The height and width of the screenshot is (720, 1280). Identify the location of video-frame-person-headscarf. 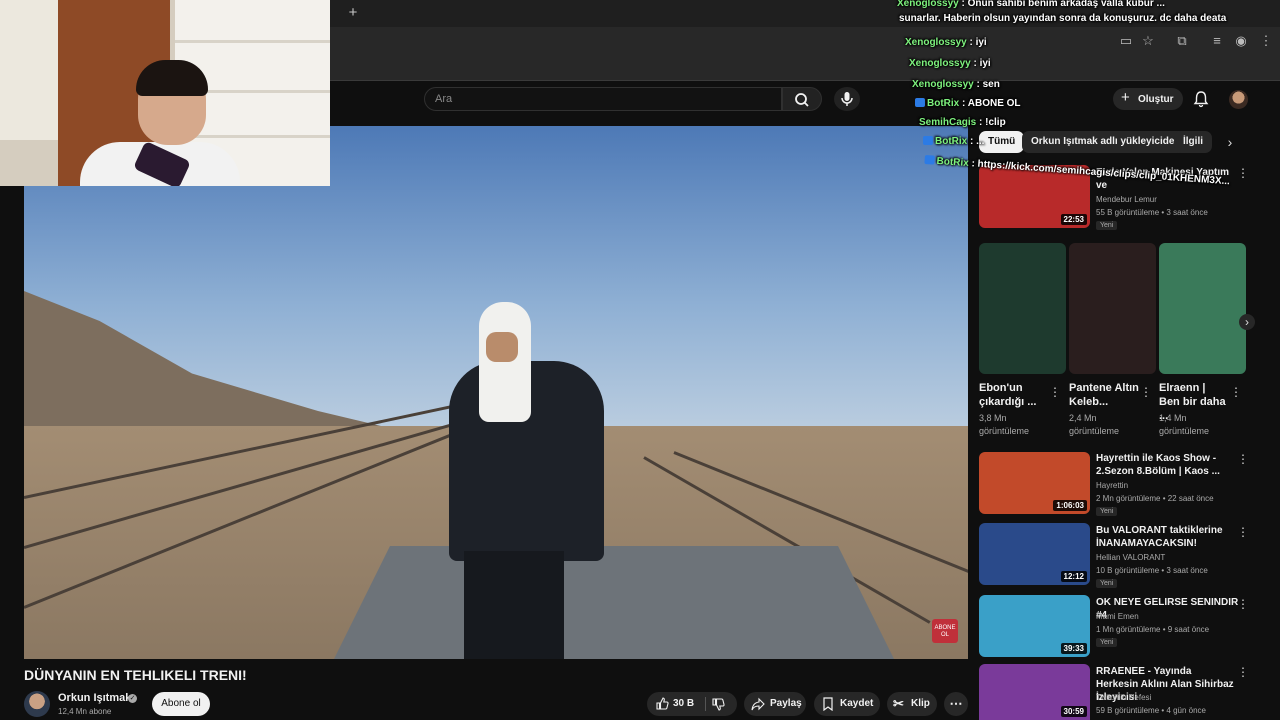
(505, 362).